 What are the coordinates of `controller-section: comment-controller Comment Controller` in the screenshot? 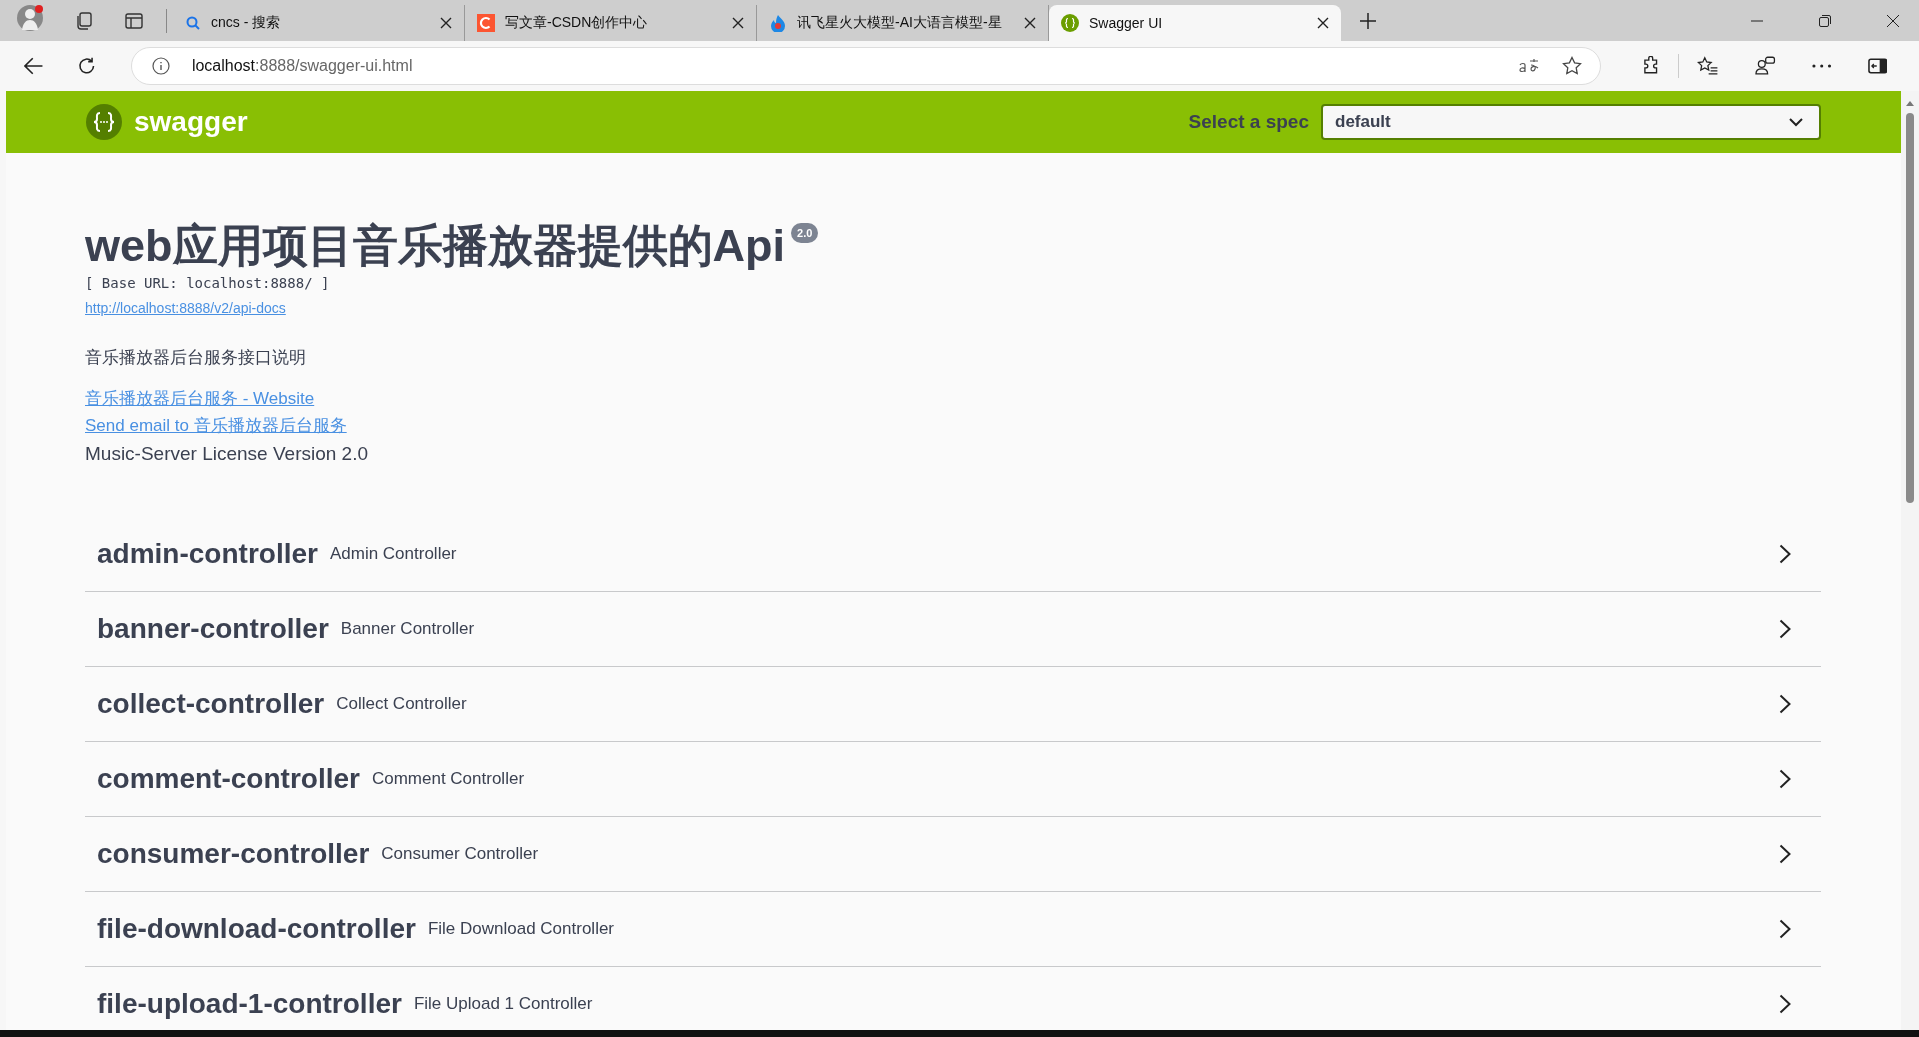 It's located at (953, 779).